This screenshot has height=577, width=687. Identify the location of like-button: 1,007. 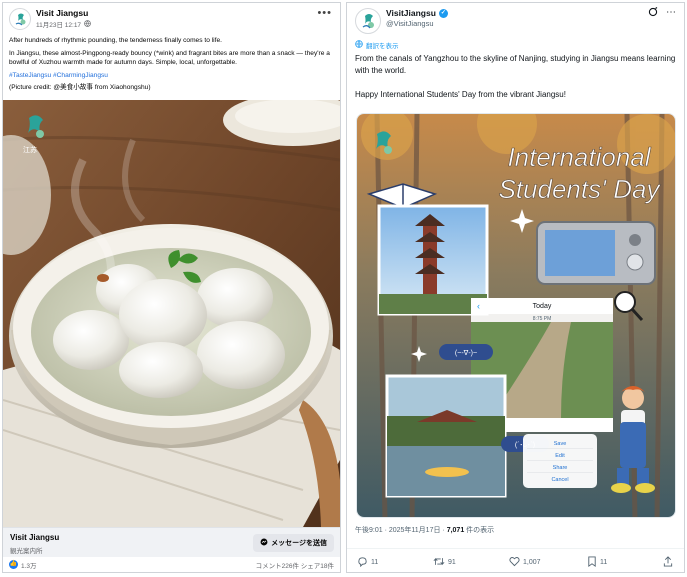
(525, 562).